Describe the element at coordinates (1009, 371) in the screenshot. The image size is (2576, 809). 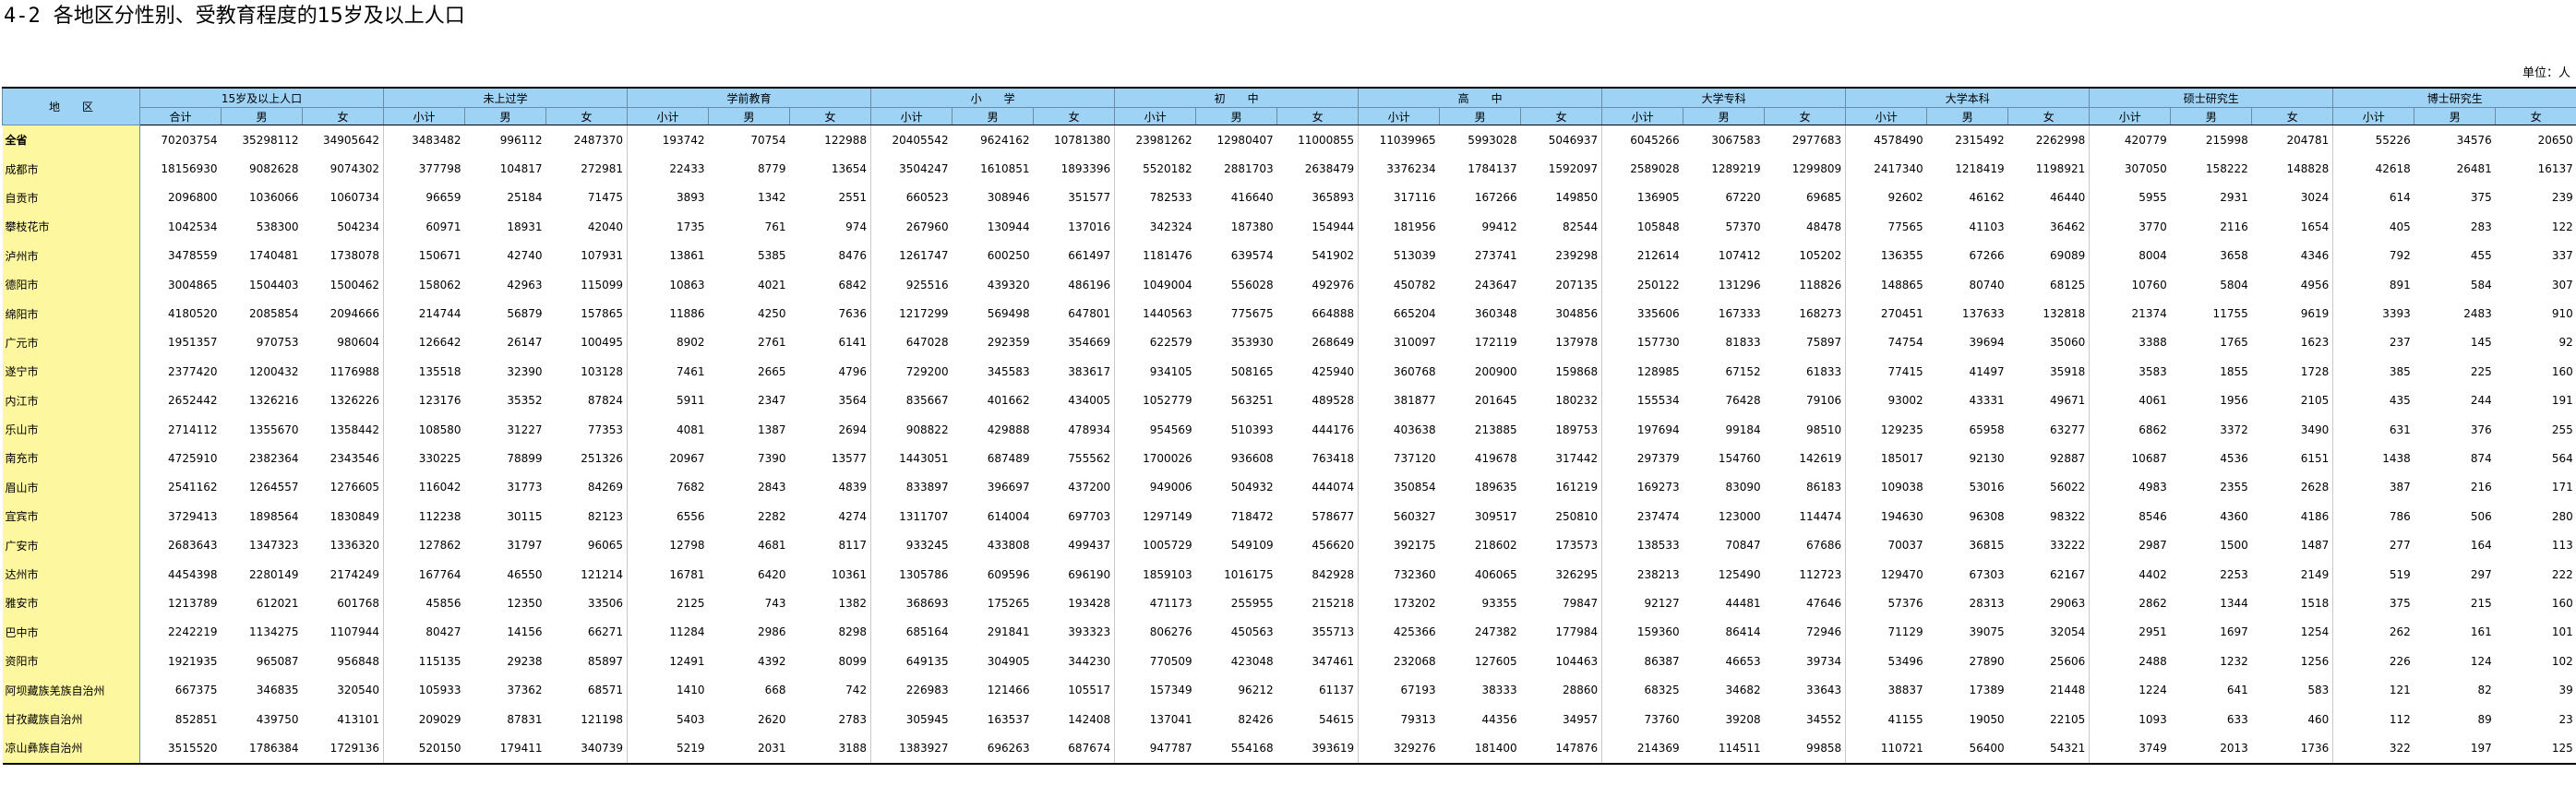
I see `value-cell: 345583` at that location.